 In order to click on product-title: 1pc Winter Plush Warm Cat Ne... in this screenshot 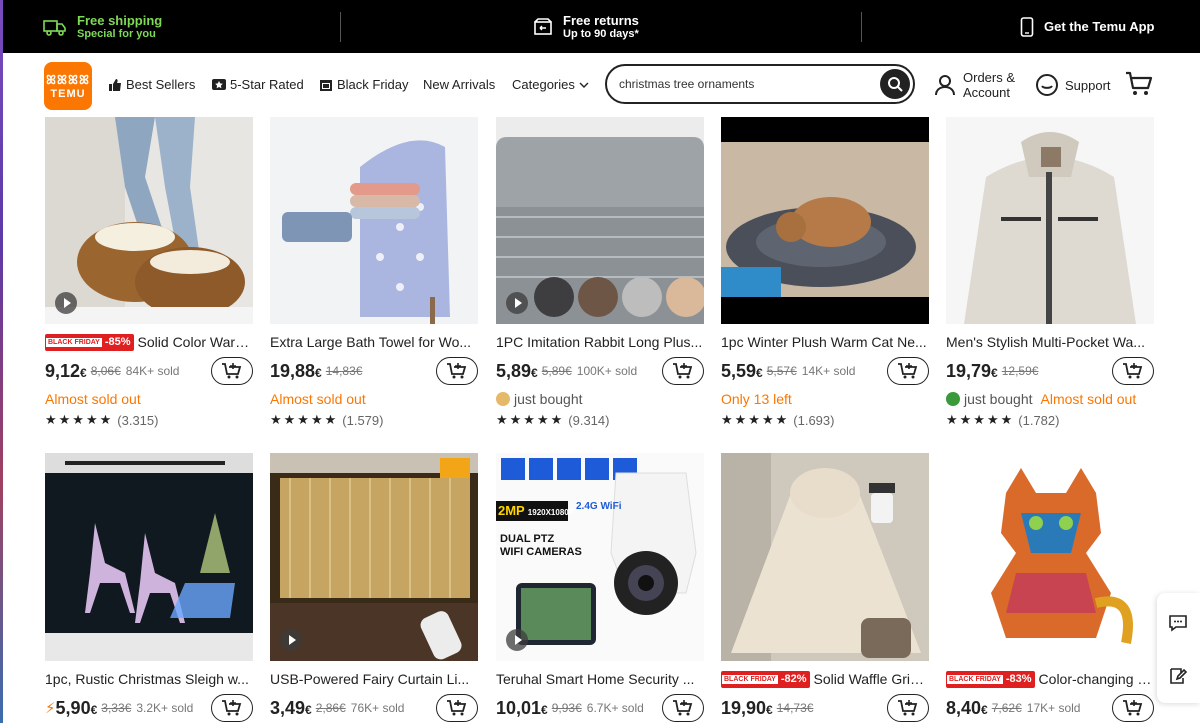, I will do `click(824, 342)`.